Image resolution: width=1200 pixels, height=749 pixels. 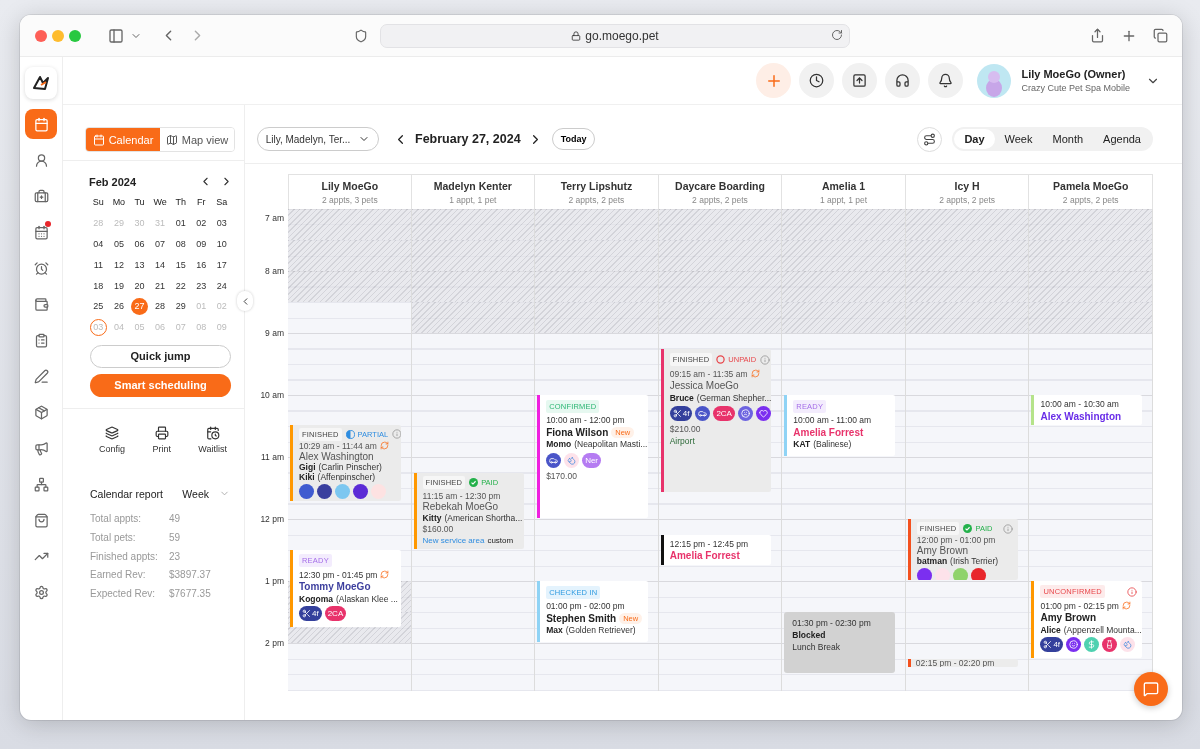 I want to click on weekday-label: Tu, so click(x=139, y=203).